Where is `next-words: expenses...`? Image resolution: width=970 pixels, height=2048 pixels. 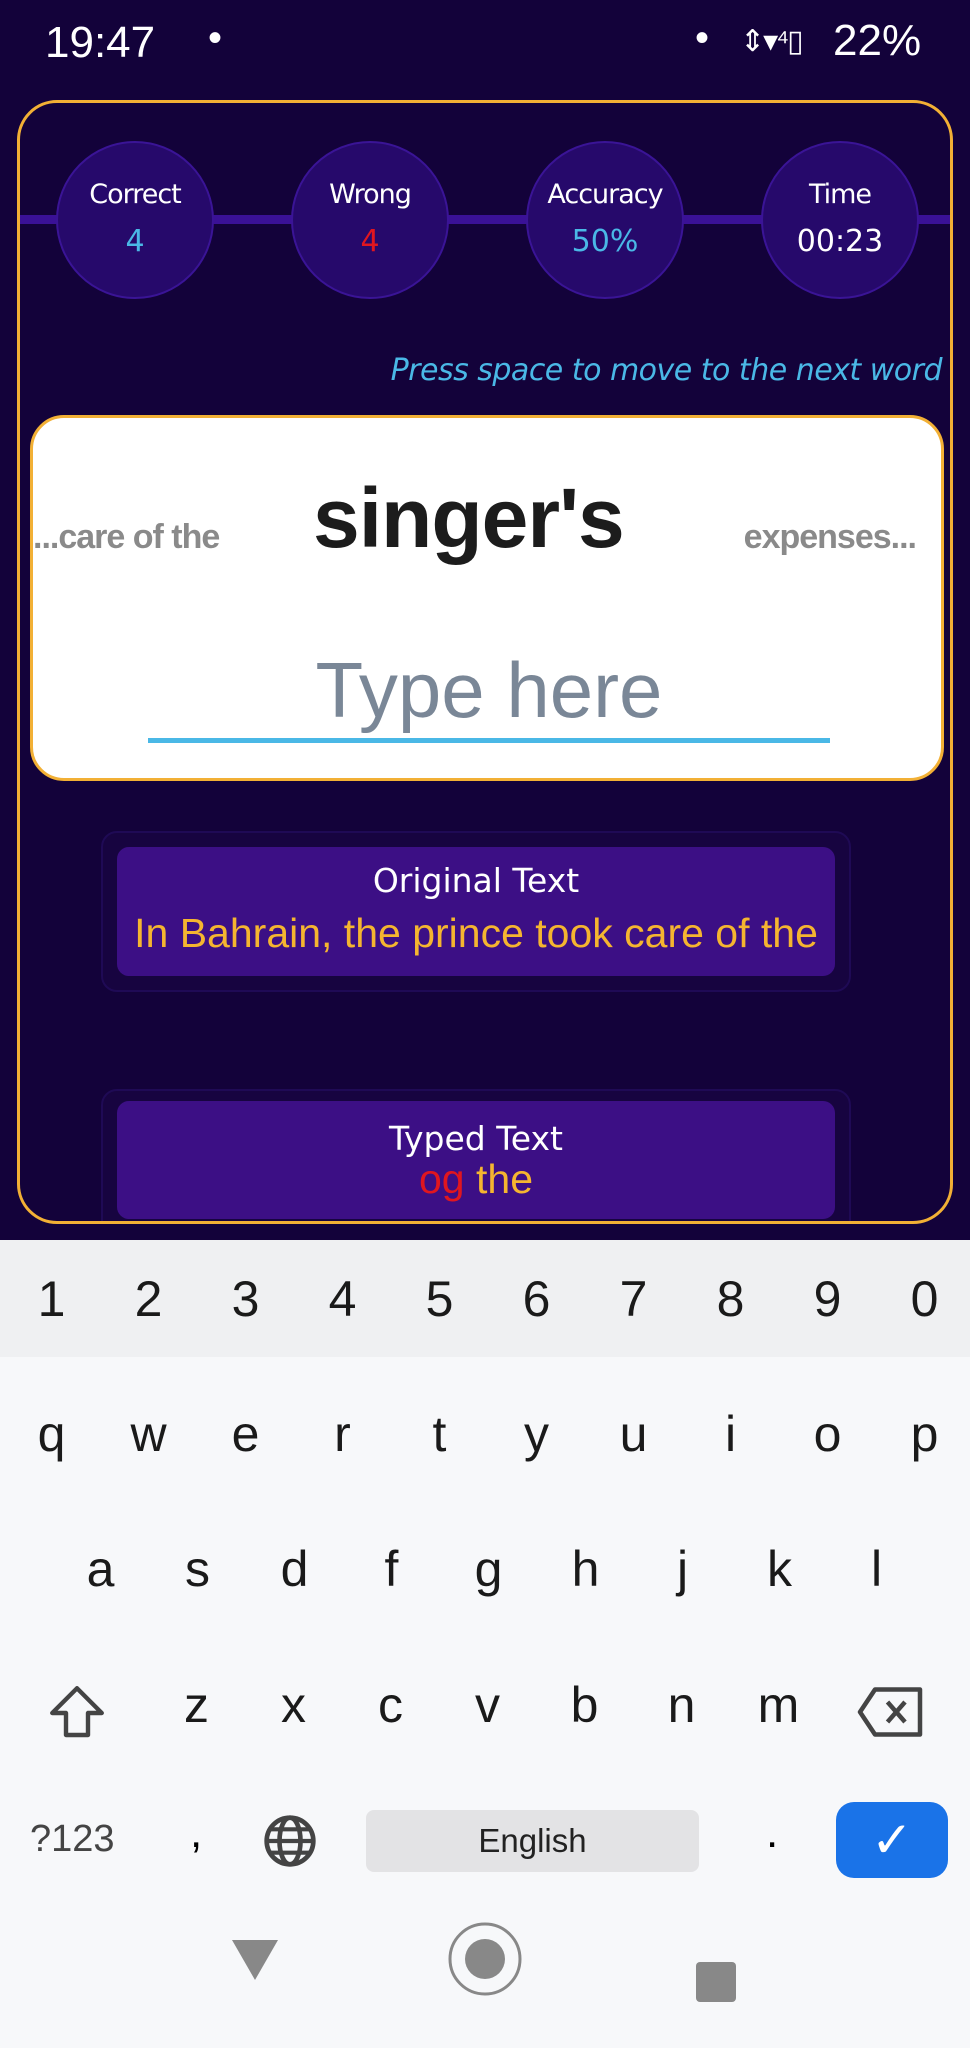 next-words: expenses... is located at coordinates (830, 537).